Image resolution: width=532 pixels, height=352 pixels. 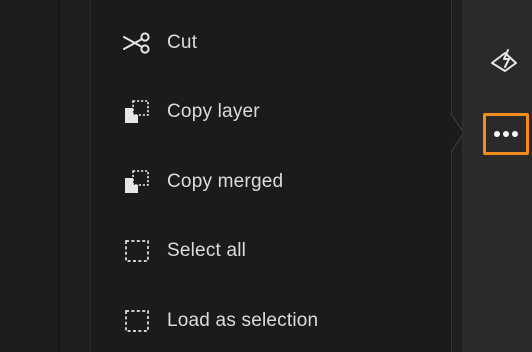 What do you see at coordinates (271, 112) in the screenshot?
I see `menu-item-copy-layer: Copy layer` at bounding box center [271, 112].